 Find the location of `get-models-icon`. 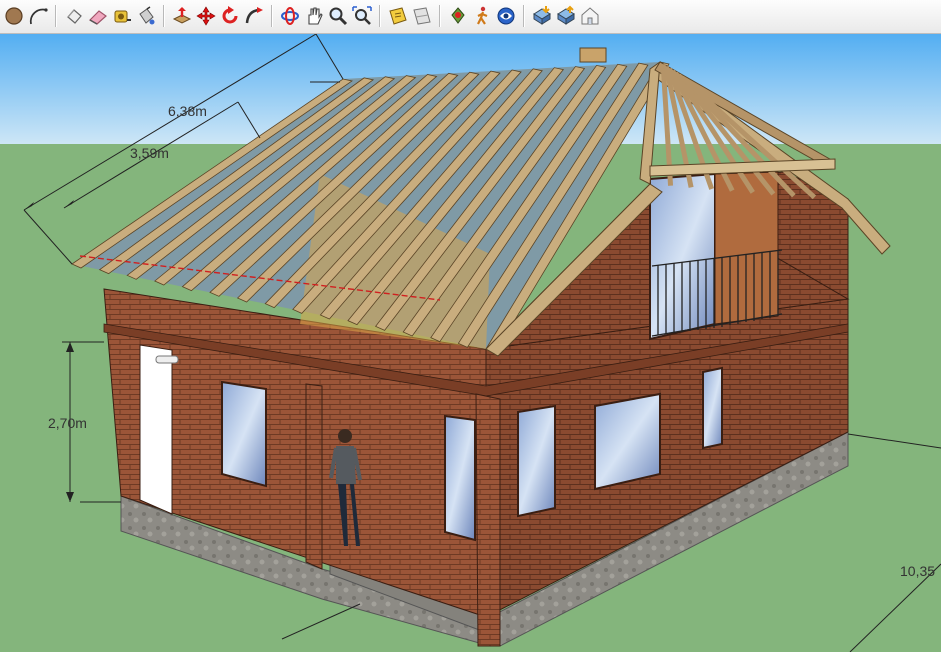

get-models-icon is located at coordinates (542, 16).